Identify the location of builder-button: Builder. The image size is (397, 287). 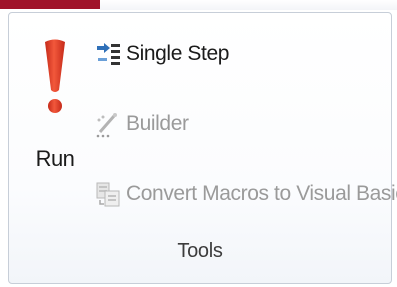
(141, 124).